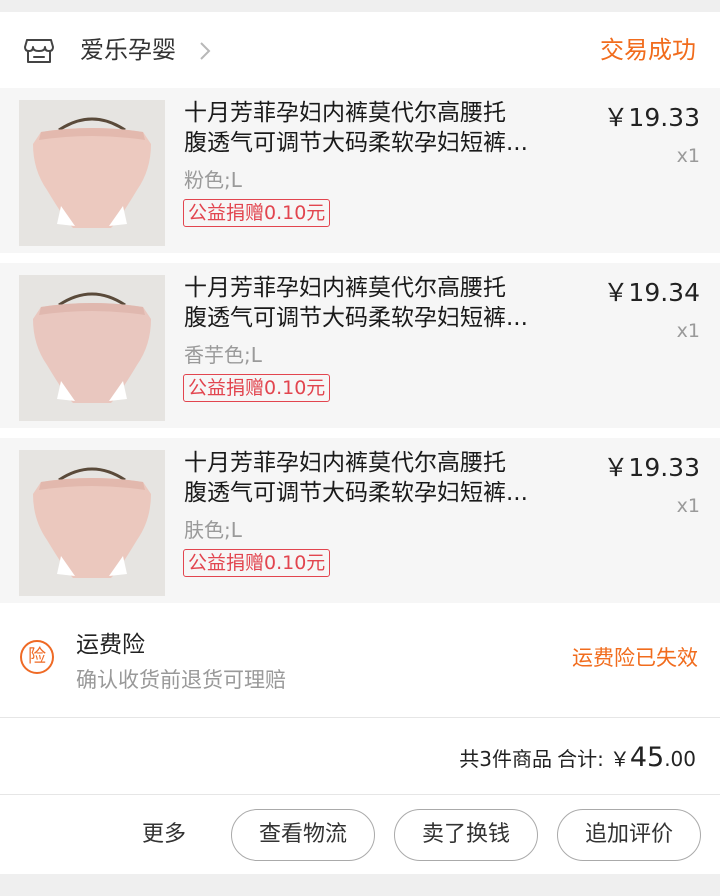  What do you see at coordinates (205, 51) in the screenshot?
I see `chevron-right-icon` at bounding box center [205, 51].